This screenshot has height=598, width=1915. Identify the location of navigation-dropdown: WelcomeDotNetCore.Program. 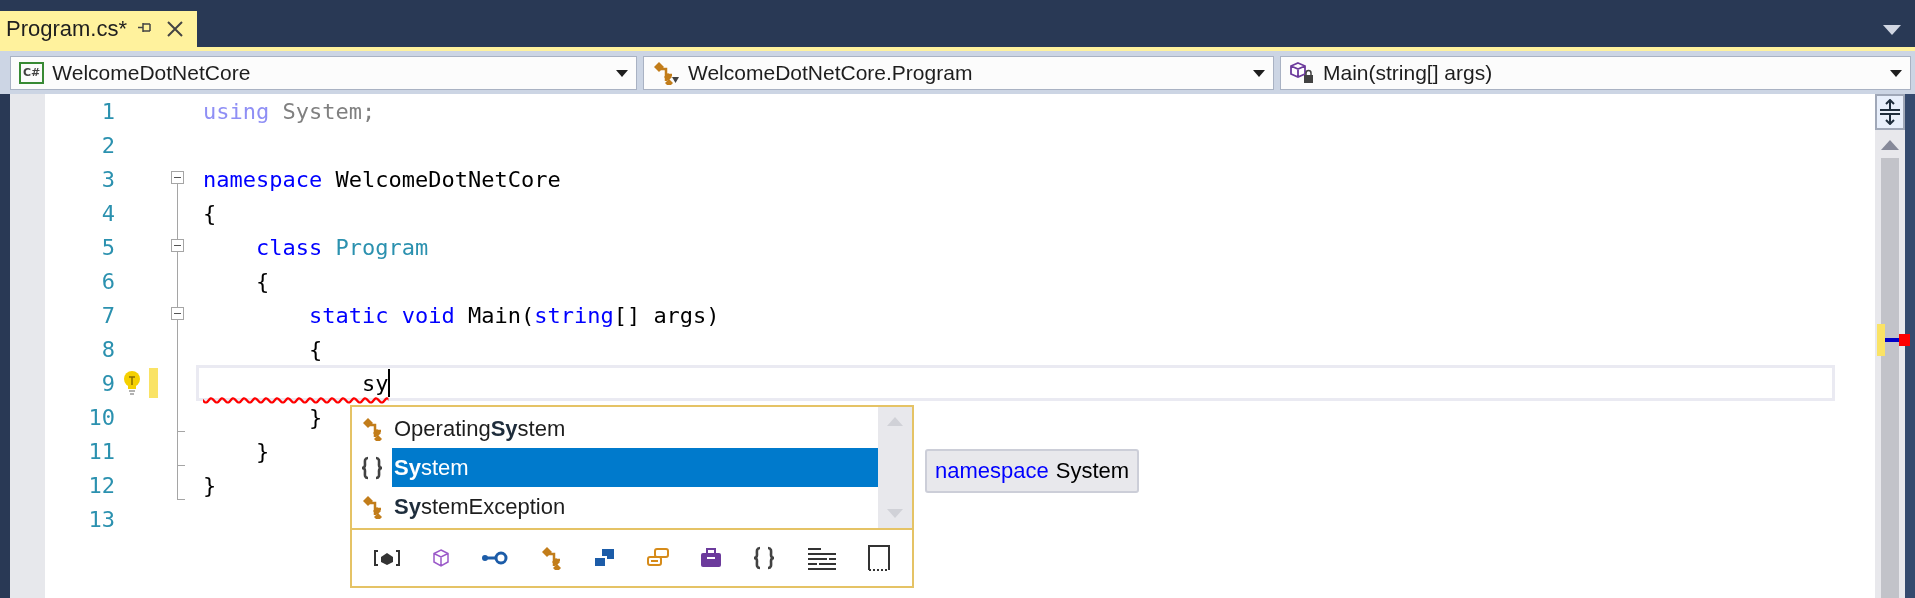
(958, 73).